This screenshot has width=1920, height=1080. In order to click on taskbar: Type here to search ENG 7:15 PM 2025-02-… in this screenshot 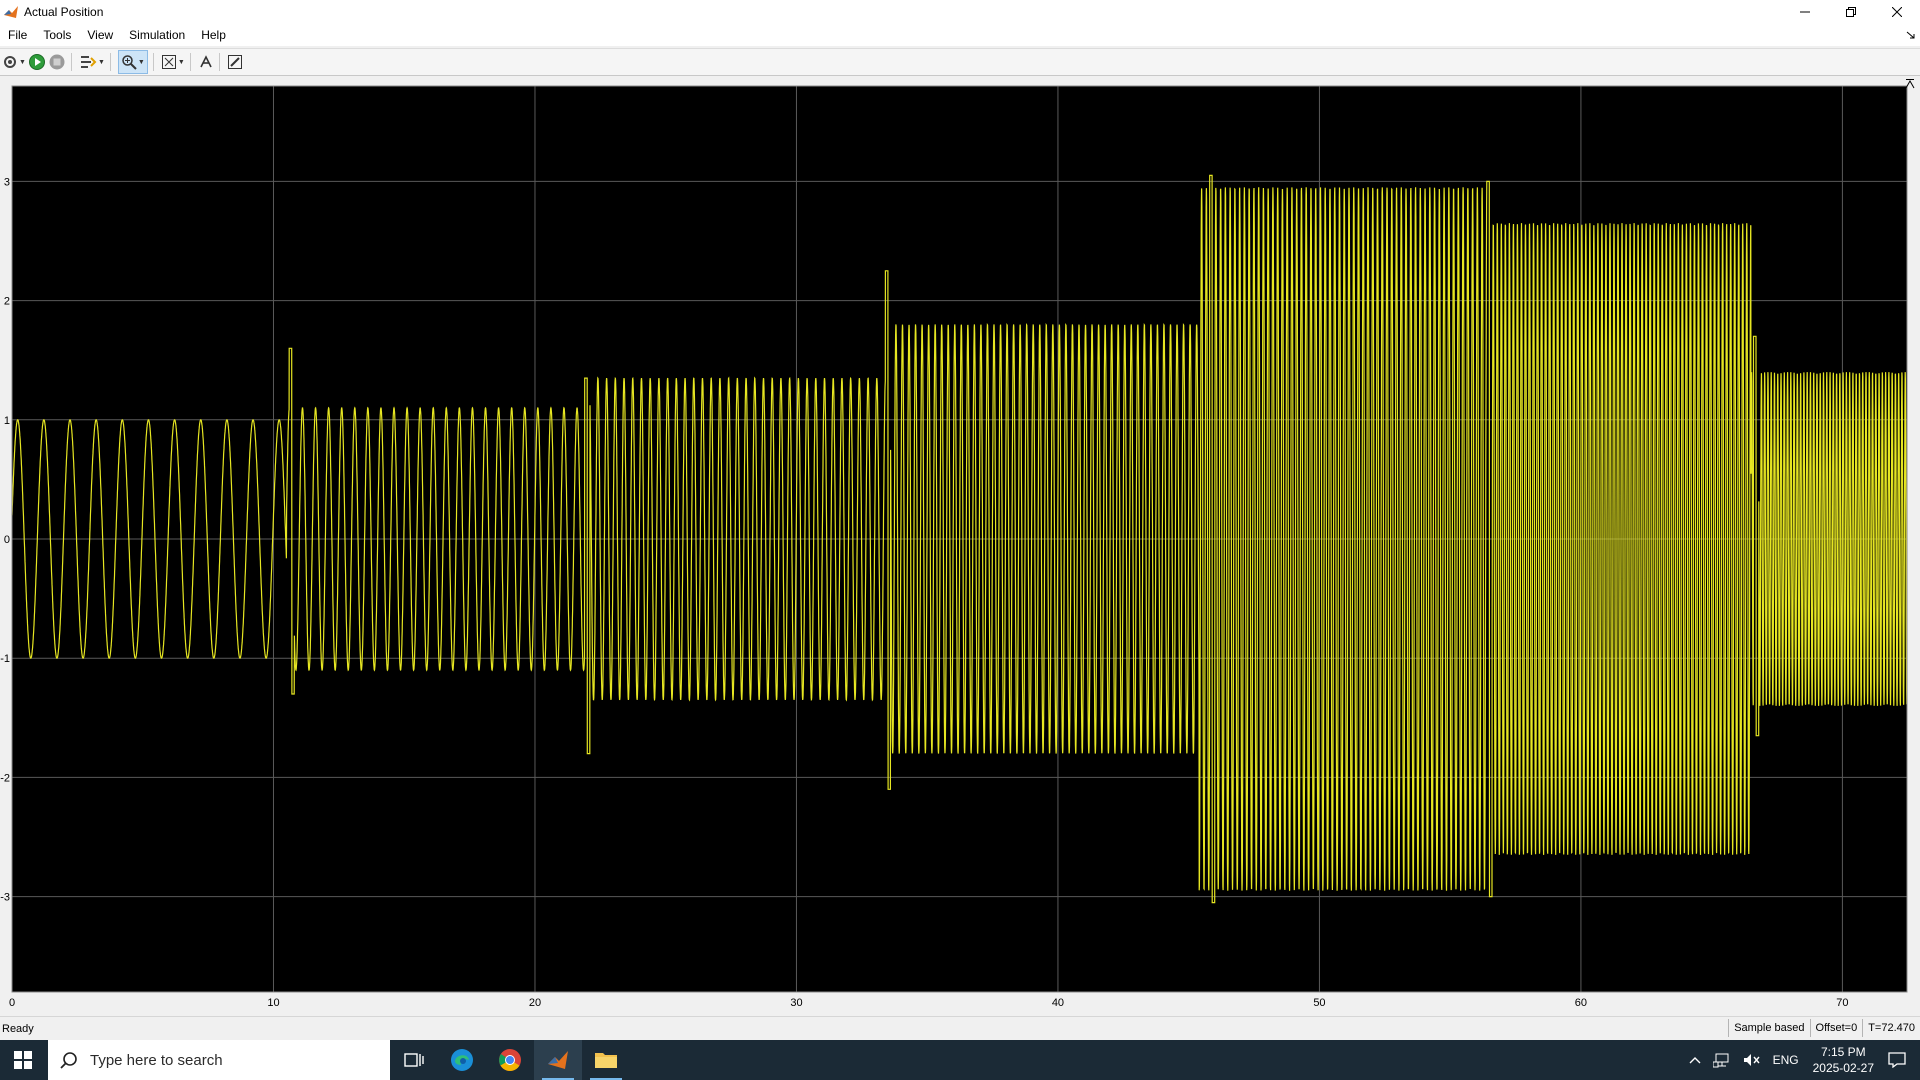, I will do `click(960, 1060)`.